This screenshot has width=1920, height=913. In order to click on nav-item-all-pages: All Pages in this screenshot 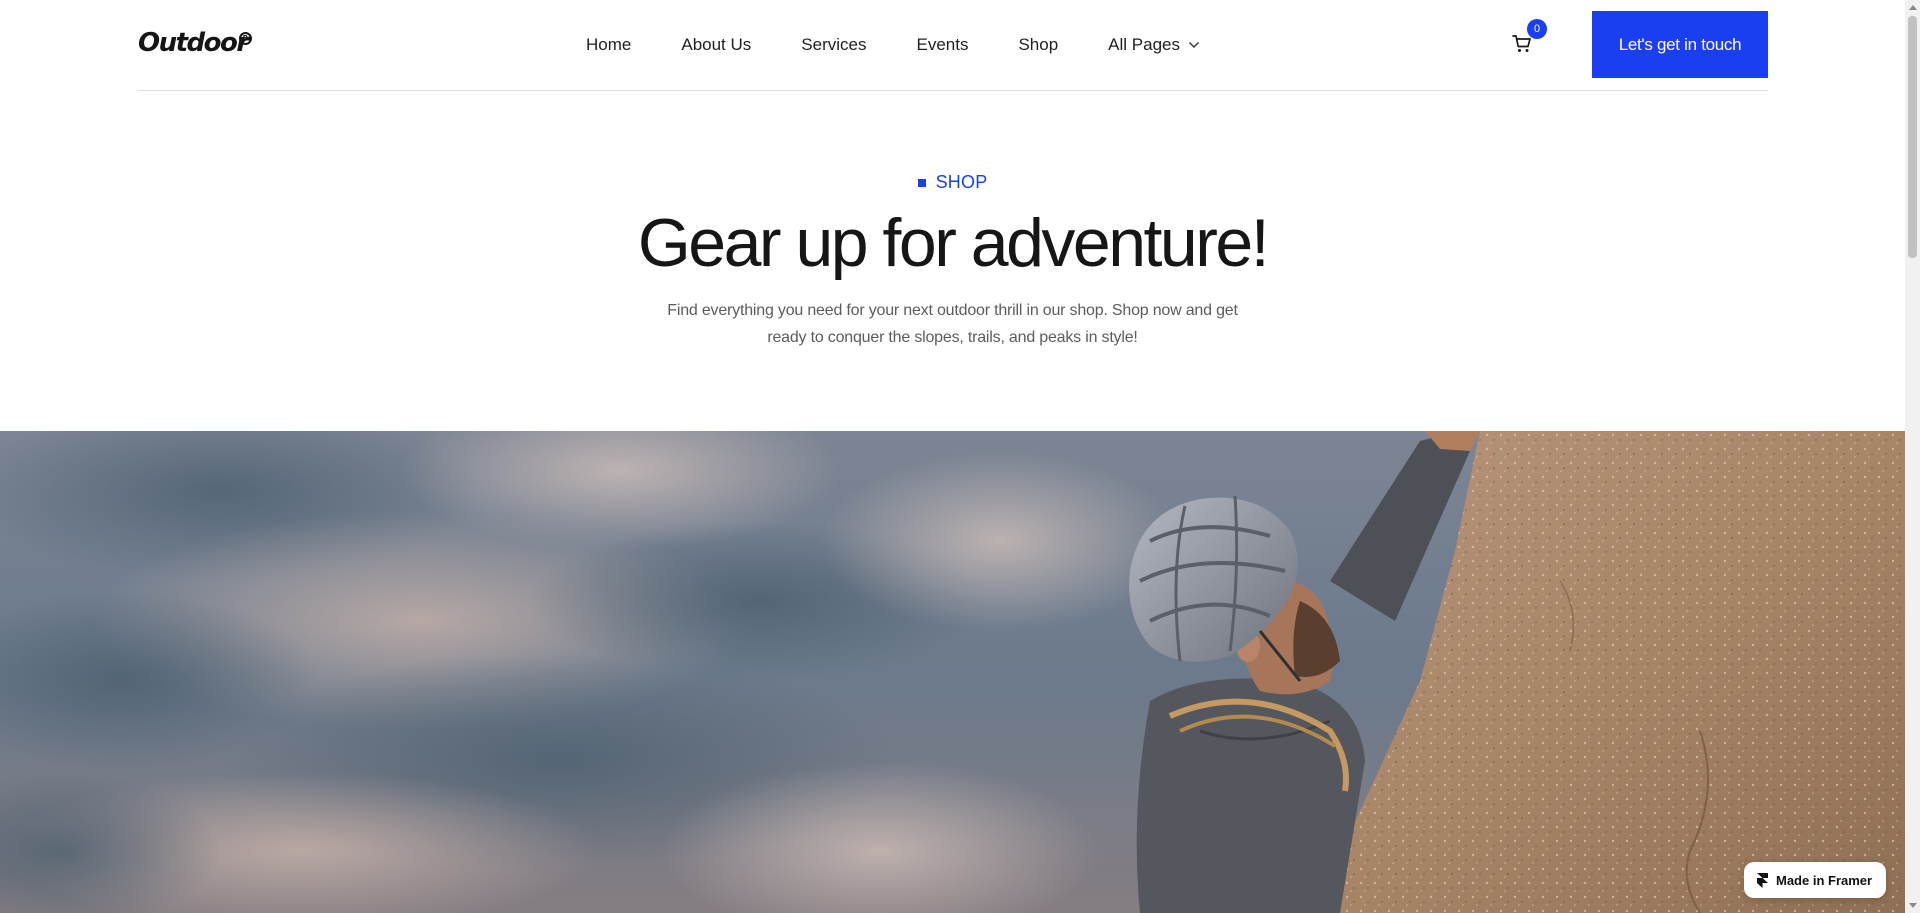, I will do `click(1154, 45)`.